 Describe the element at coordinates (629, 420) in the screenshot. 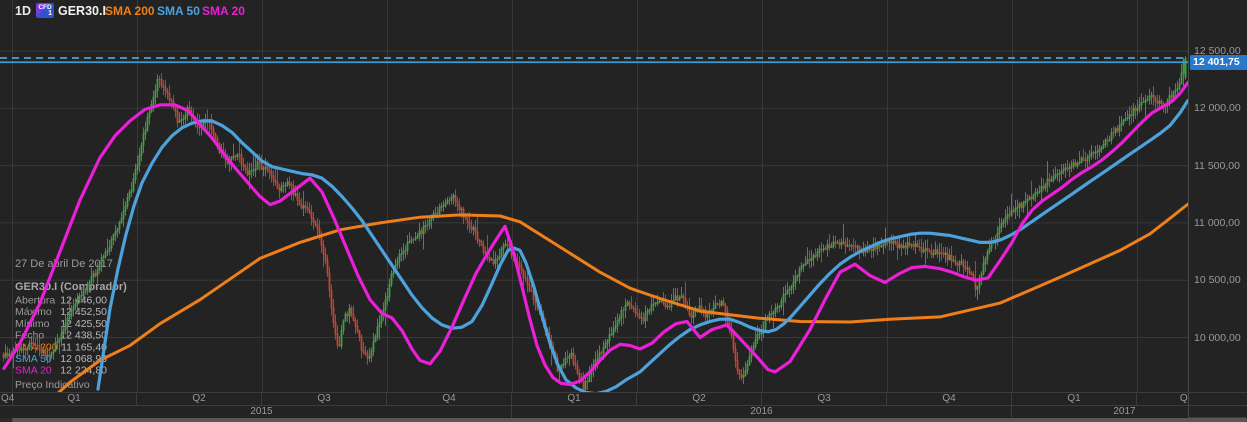

I see `scrollbar-thumb` at that location.